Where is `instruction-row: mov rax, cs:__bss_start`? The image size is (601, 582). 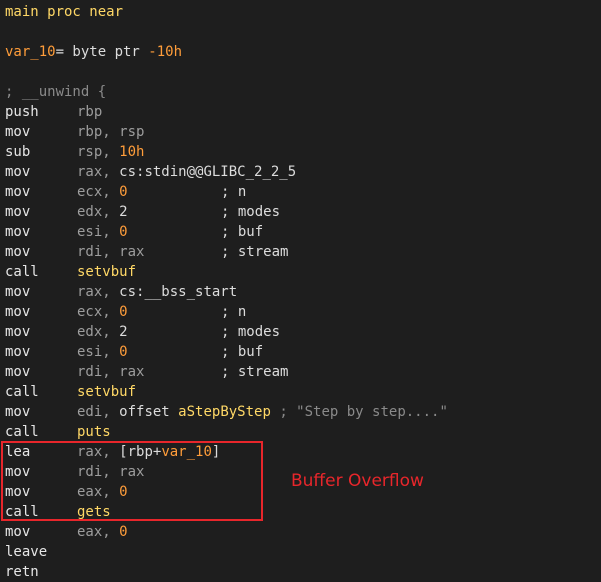 instruction-row: mov rax, cs:__bss_start is located at coordinates (302, 292).